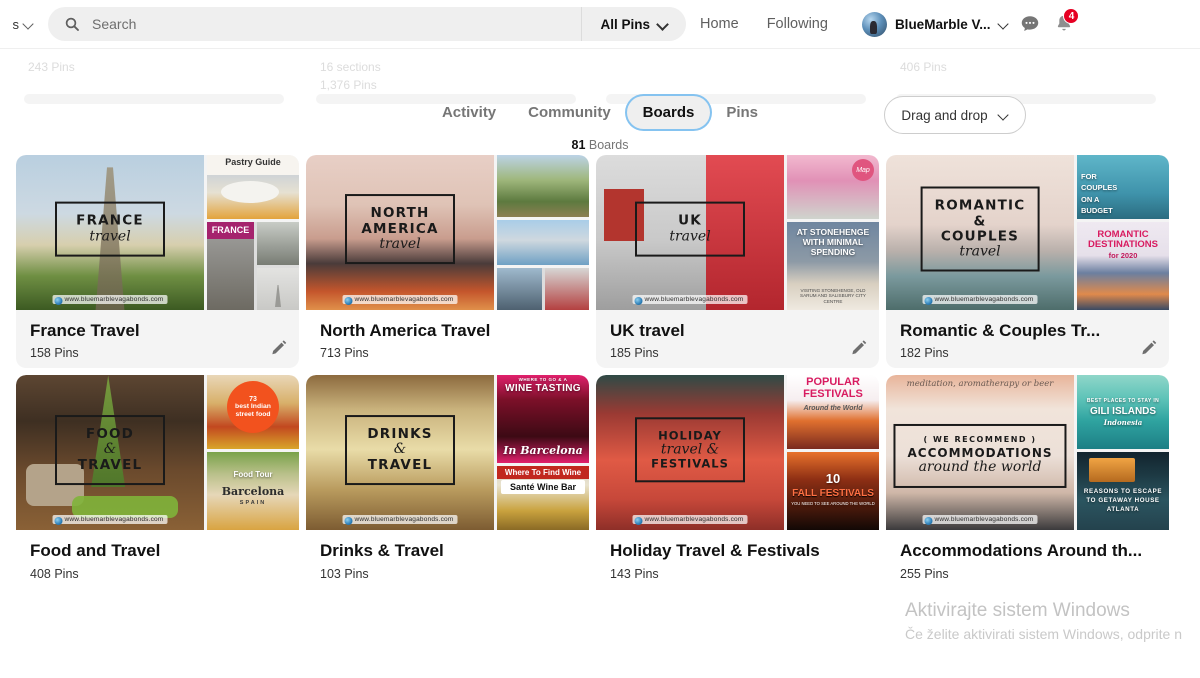 Image resolution: width=1200 pixels, height=678 pixels. Describe the element at coordinates (543, 487) in the screenshot. I see `thumb-caption-2: Santé Wine Bar` at that location.